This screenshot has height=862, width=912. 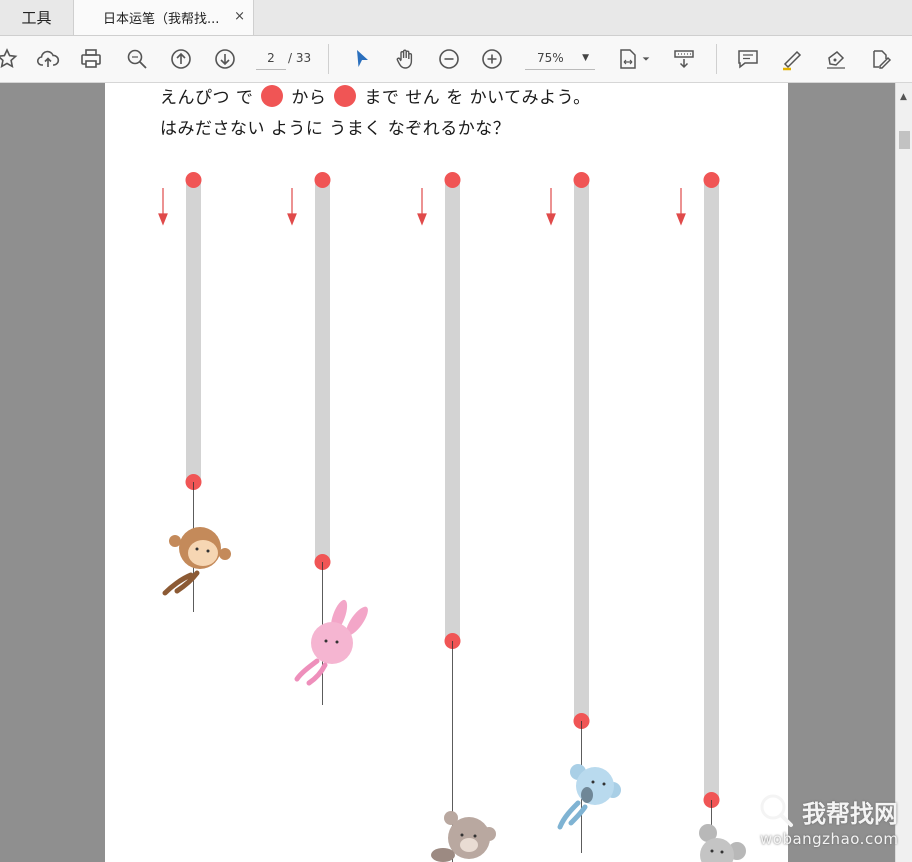 I want to click on toolbar, so click(x=456, y=59).